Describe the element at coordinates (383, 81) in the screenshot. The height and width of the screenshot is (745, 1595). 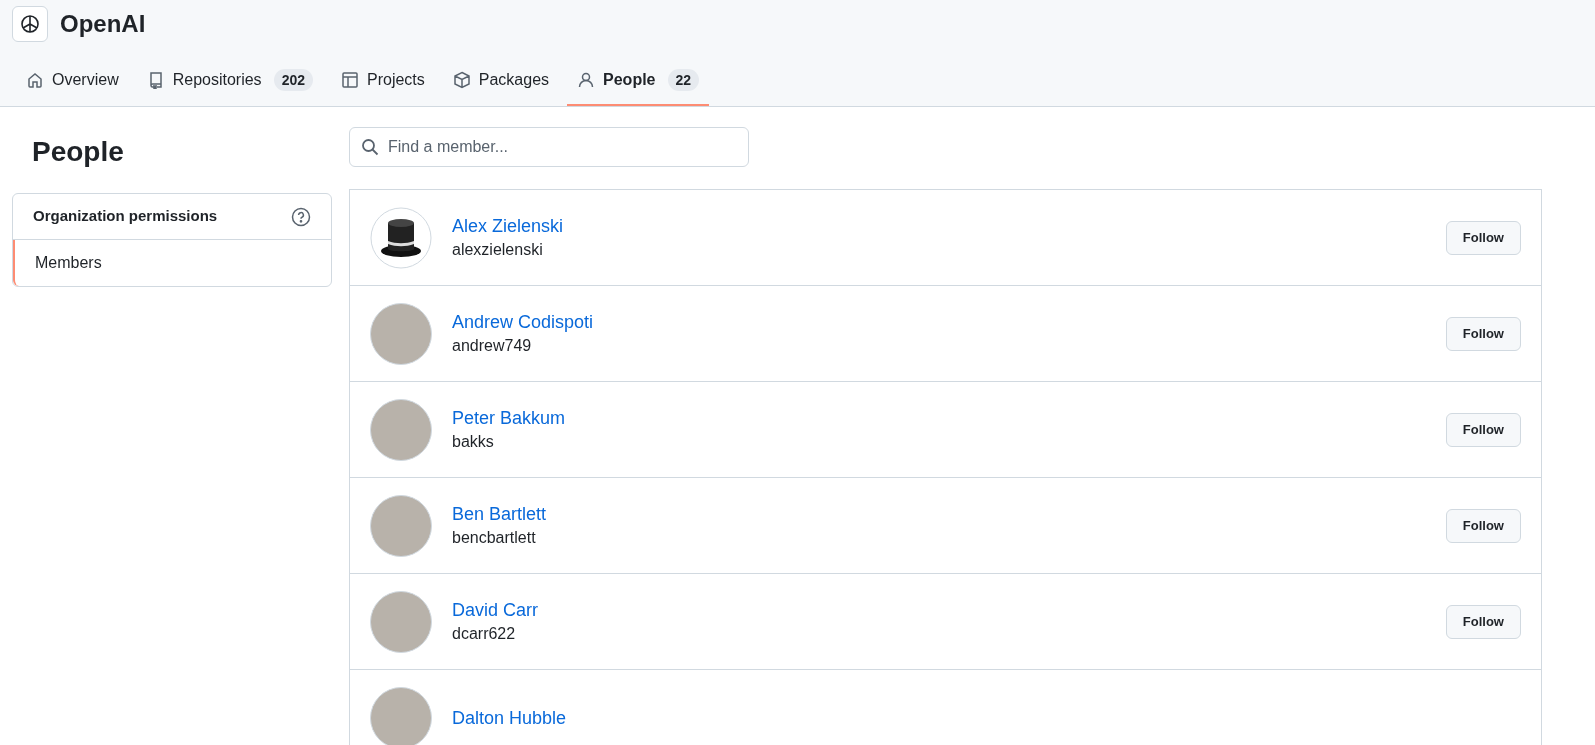
I see `nav-tab: Projects` at that location.